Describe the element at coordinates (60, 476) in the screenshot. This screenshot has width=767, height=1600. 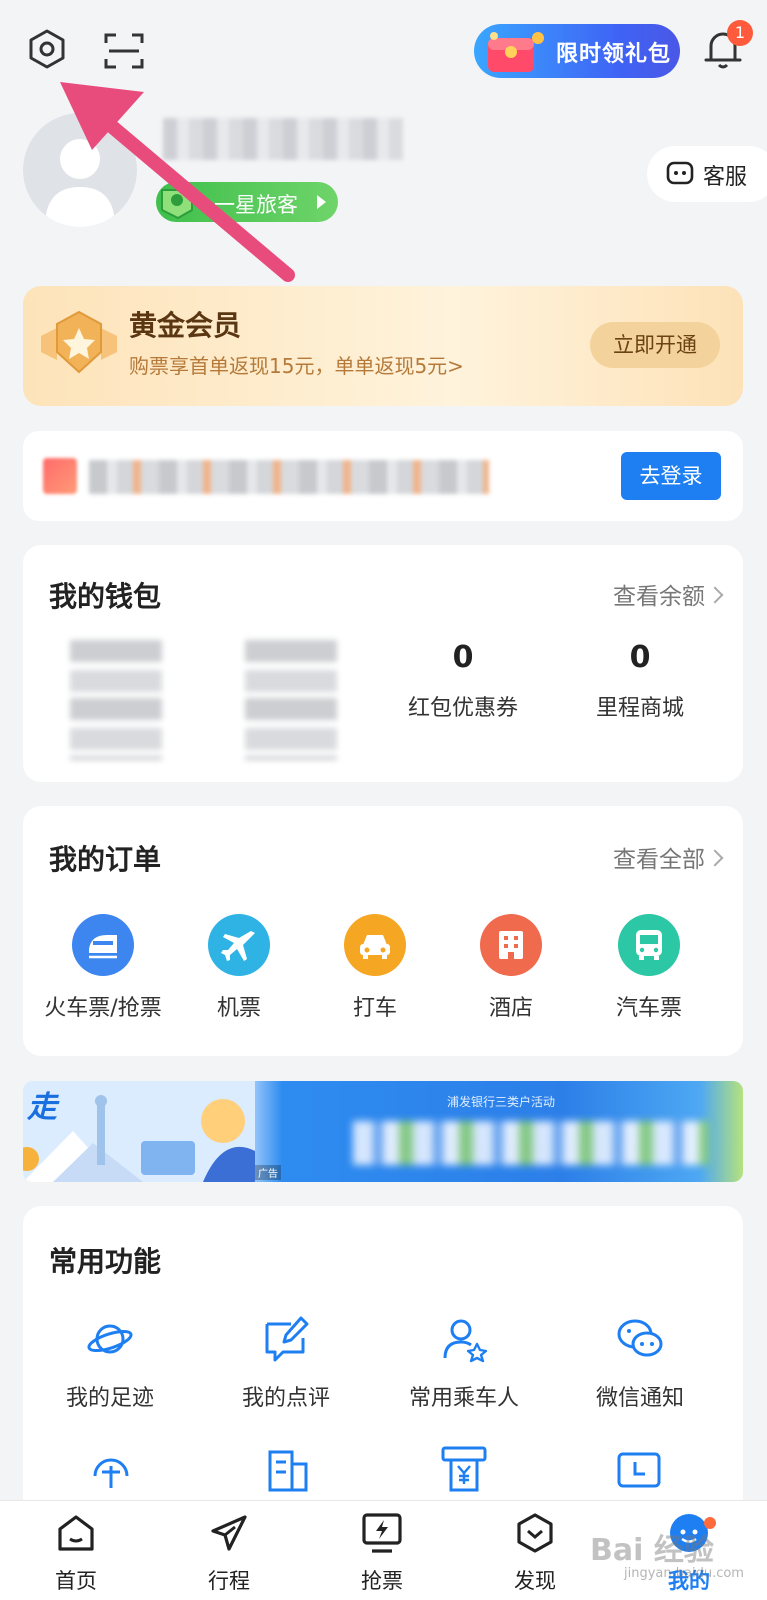
I see `promo-icon` at that location.